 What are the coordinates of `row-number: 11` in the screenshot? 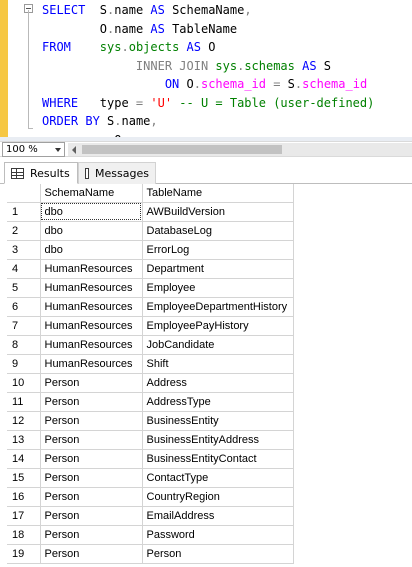 It's located at (24, 402).